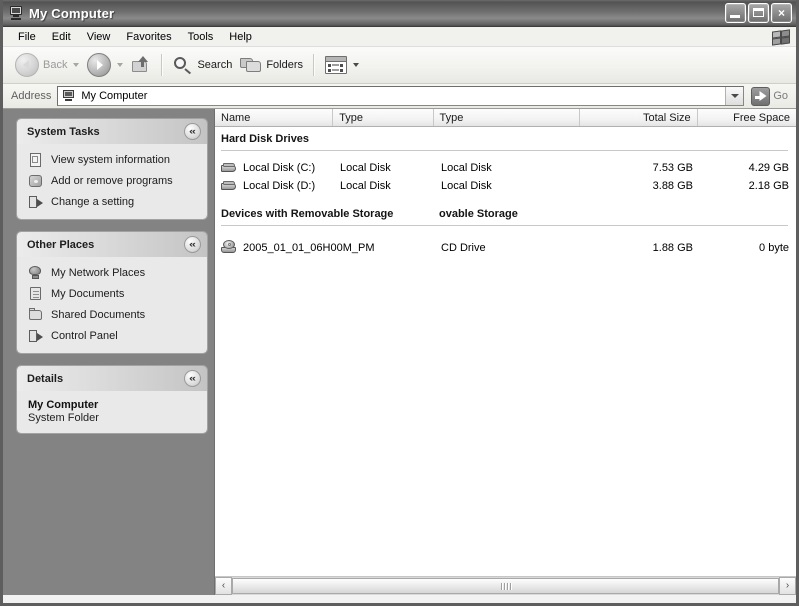  What do you see at coordinates (639, 117) in the screenshot?
I see `column-header-total-size: Total Size` at bounding box center [639, 117].